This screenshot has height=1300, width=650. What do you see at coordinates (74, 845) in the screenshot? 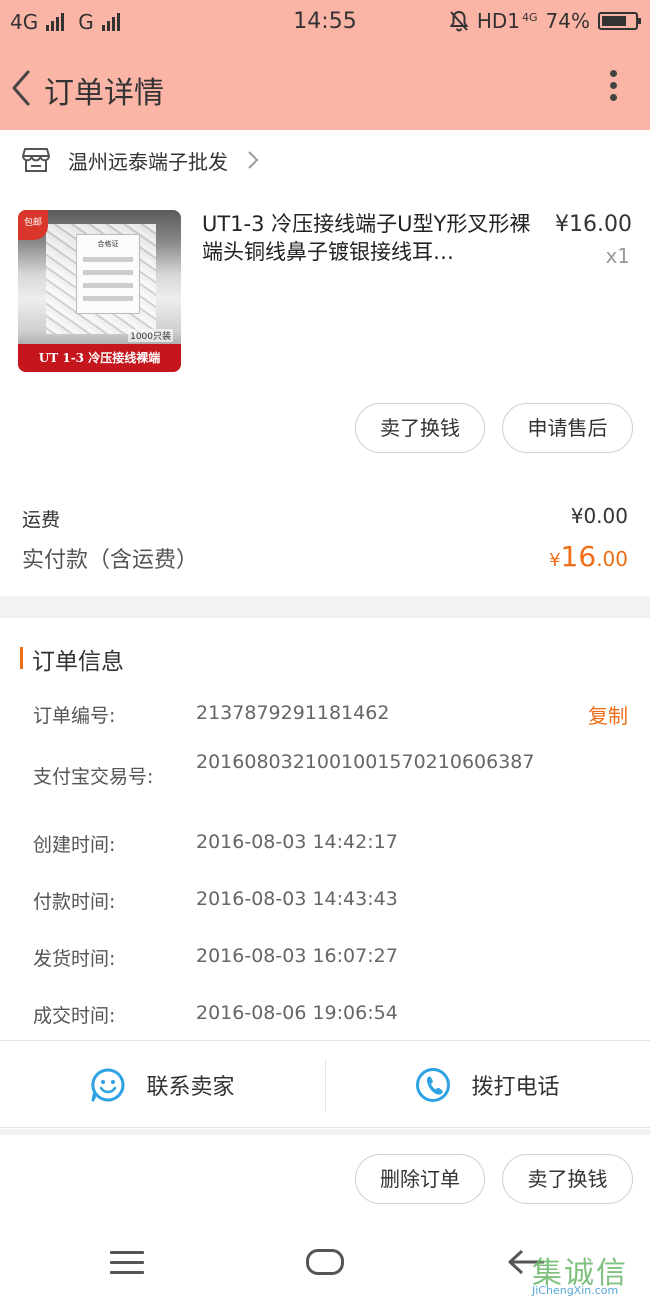
I see `info-label: 创建时间:` at bounding box center [74, 845].